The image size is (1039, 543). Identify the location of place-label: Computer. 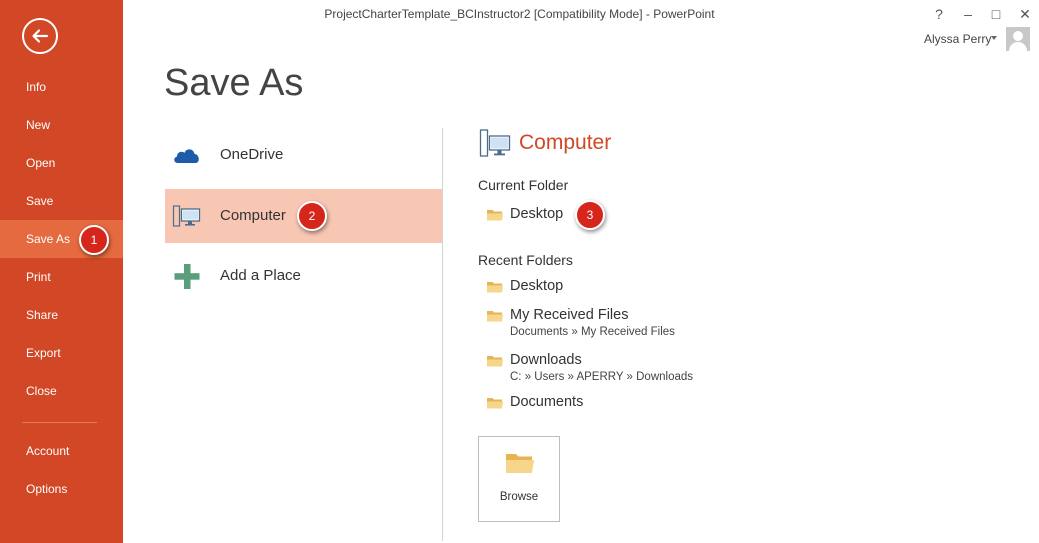
(253, 215).